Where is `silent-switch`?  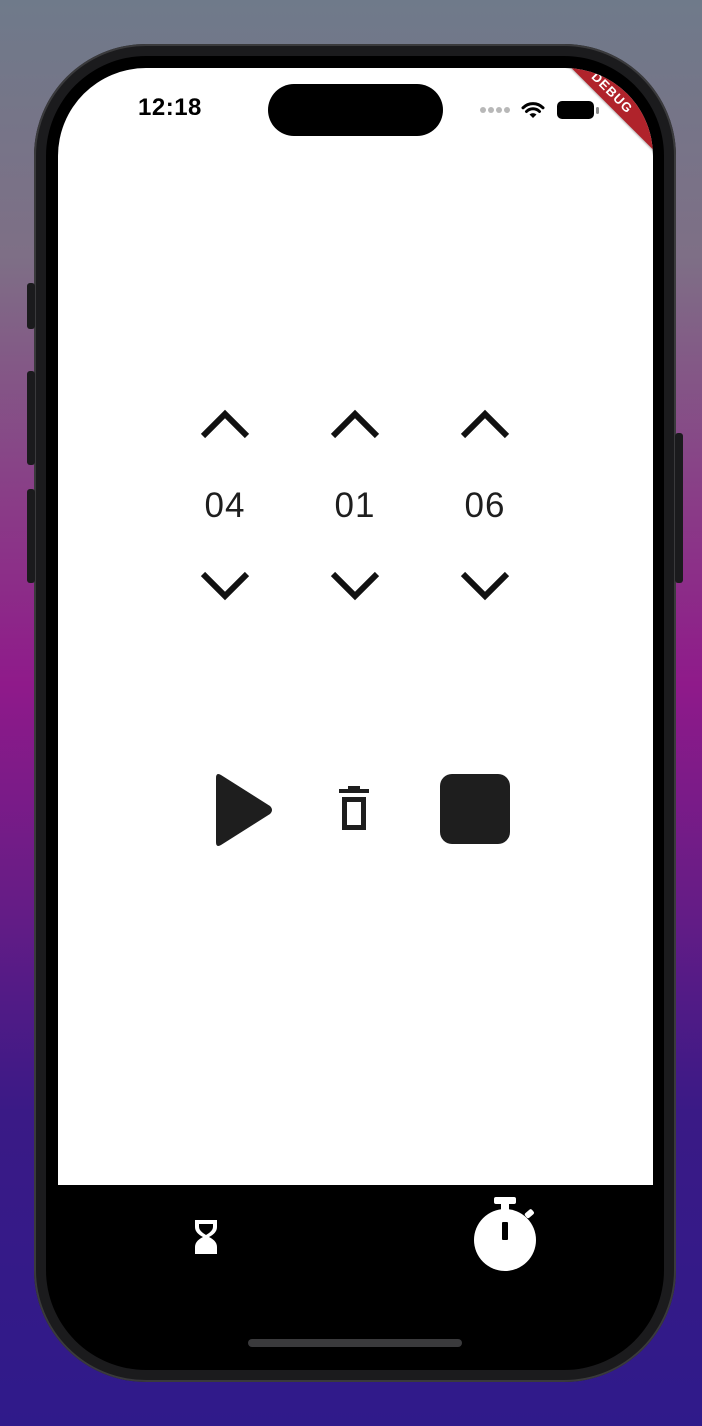
silent-switch is located at coordinates (31, 306).